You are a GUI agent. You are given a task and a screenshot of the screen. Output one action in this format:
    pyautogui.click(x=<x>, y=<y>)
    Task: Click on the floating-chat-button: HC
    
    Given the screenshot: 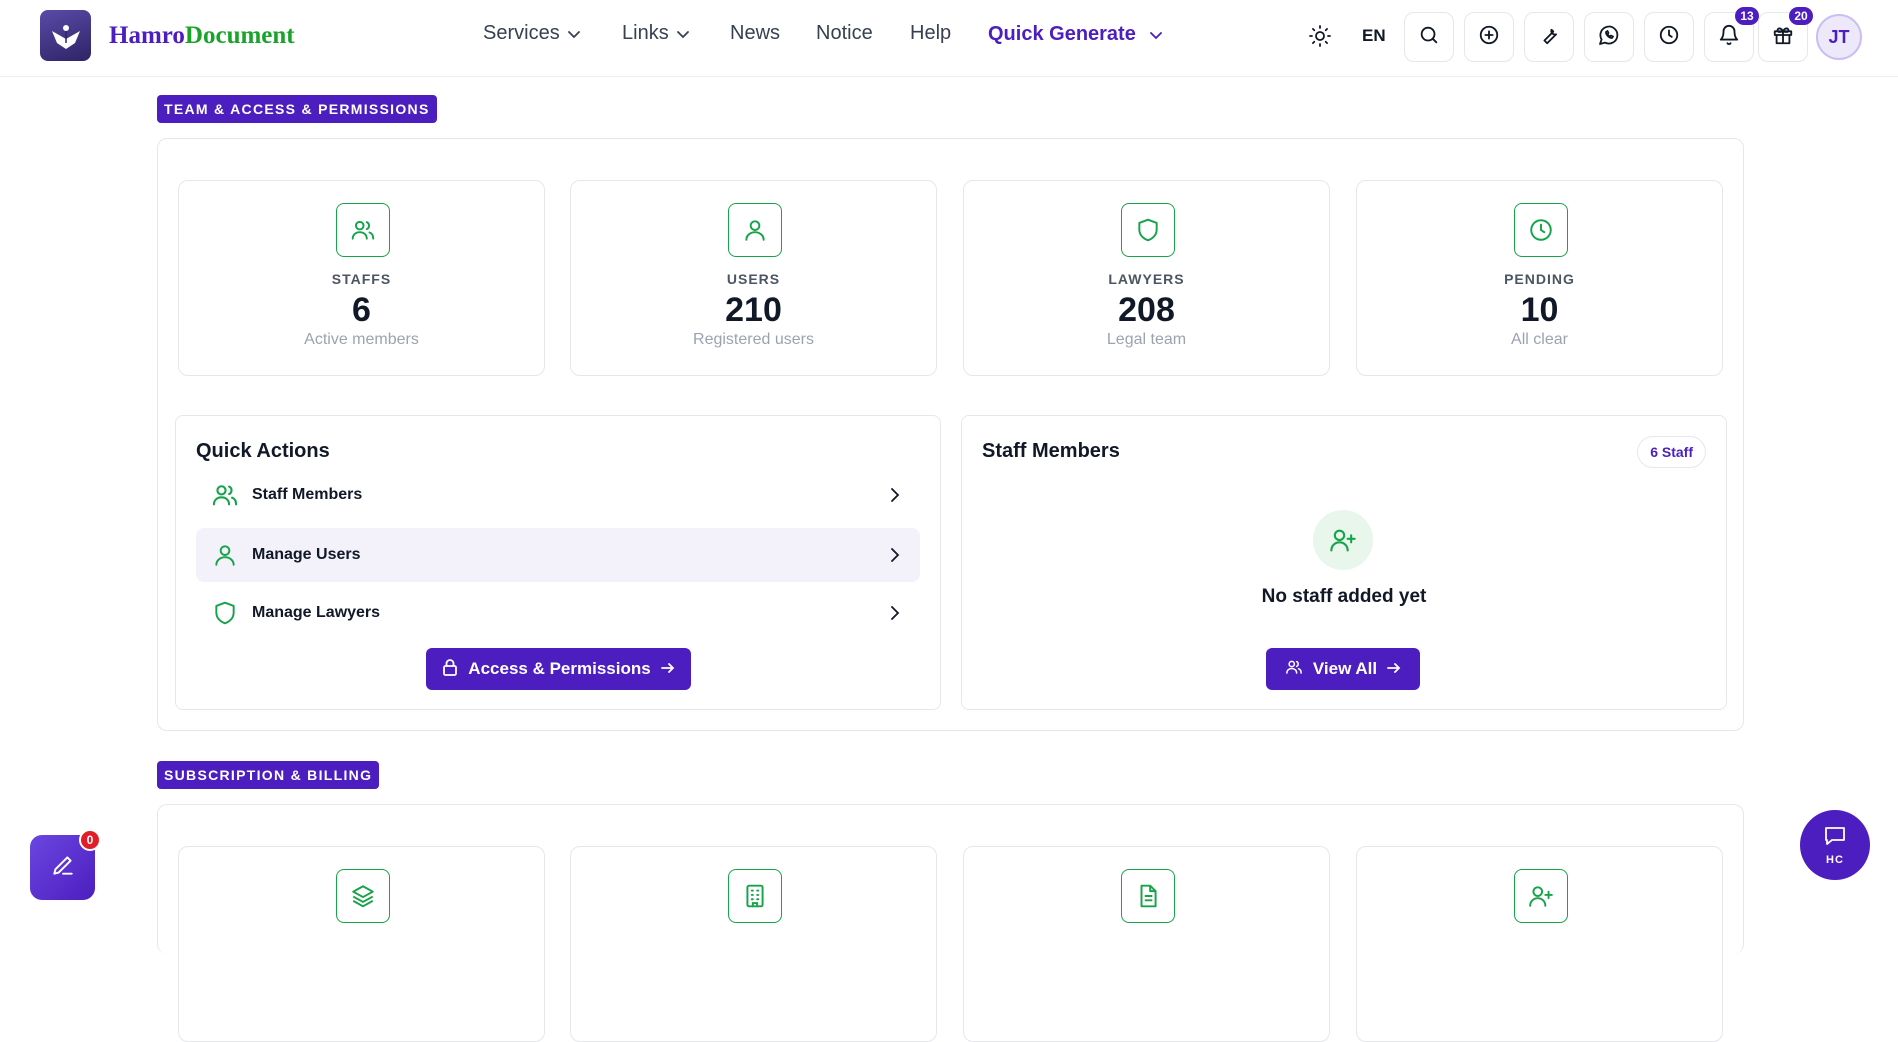 What is the action you would take?
    pyautogui.click(x=1835, y=845)
    